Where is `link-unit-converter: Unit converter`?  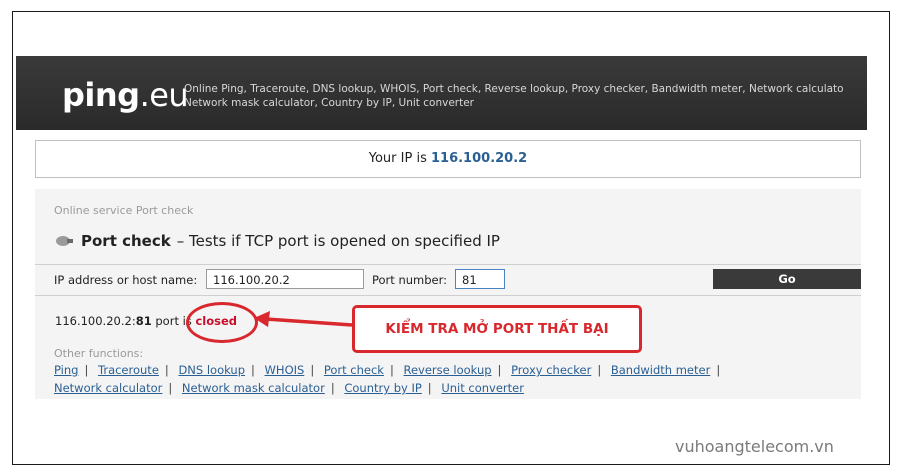 link-unit-converter: Unit converter is located at coordinates (482, 388).